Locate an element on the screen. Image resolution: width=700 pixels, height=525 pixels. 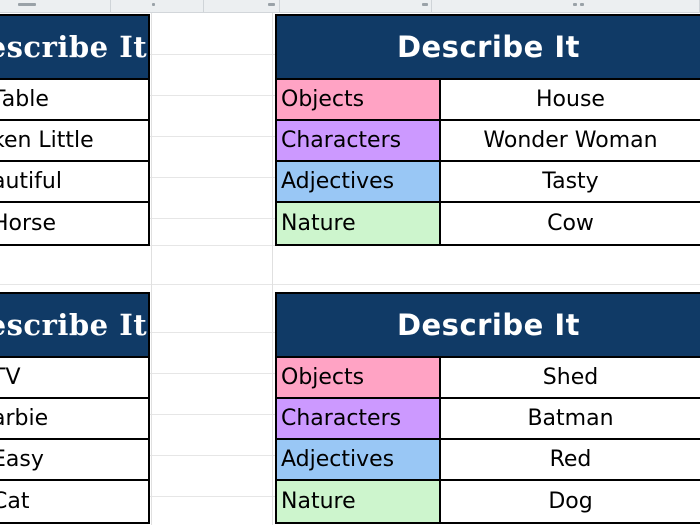
table-row: Characters ken Little is located at coordinates (74, 141).